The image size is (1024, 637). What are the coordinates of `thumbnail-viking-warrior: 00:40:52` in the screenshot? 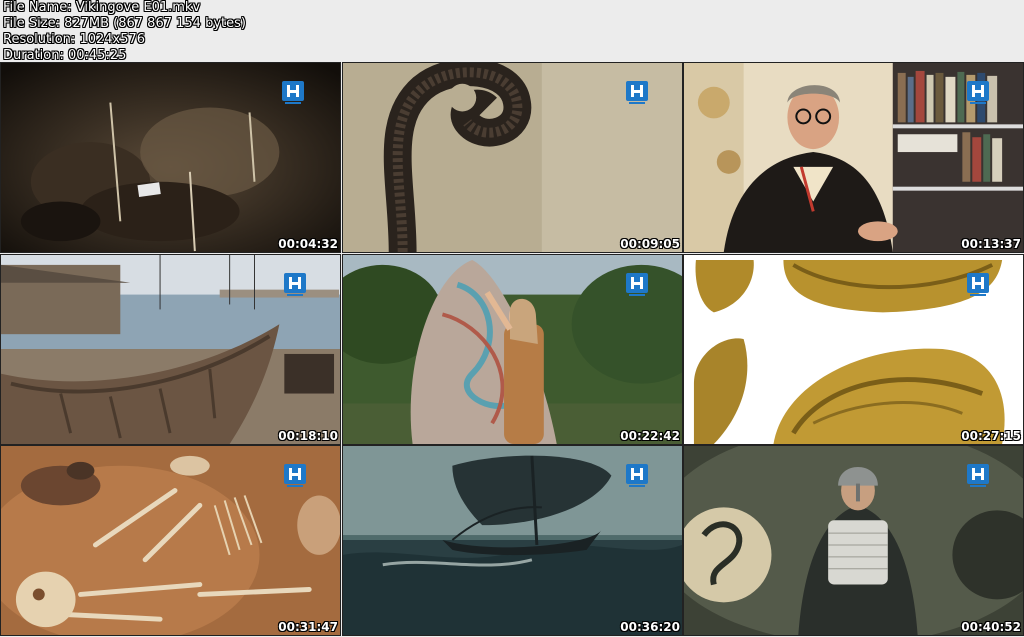 It's located at (853, 540).